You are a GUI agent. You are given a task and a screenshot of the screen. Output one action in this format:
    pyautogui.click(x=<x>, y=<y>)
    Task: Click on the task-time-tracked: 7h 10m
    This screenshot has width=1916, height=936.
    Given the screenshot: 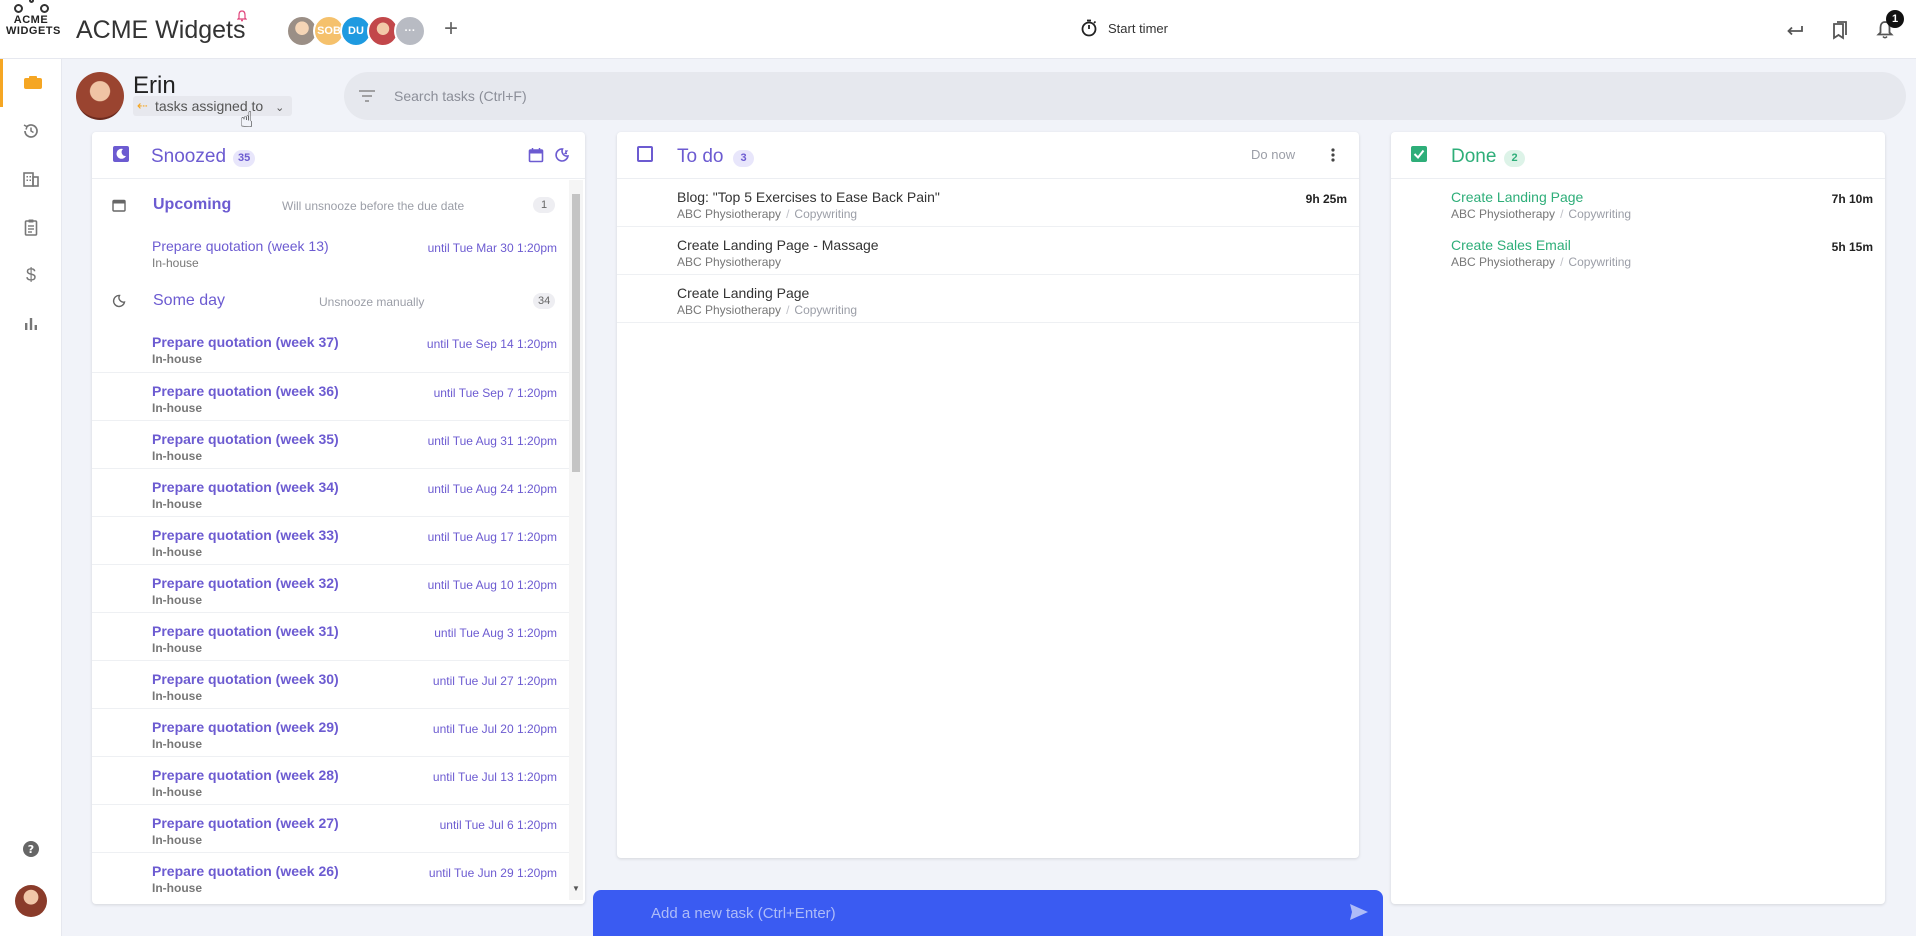 What is the action you would take?
    pyautogui.click(x=1852, y=199)
    